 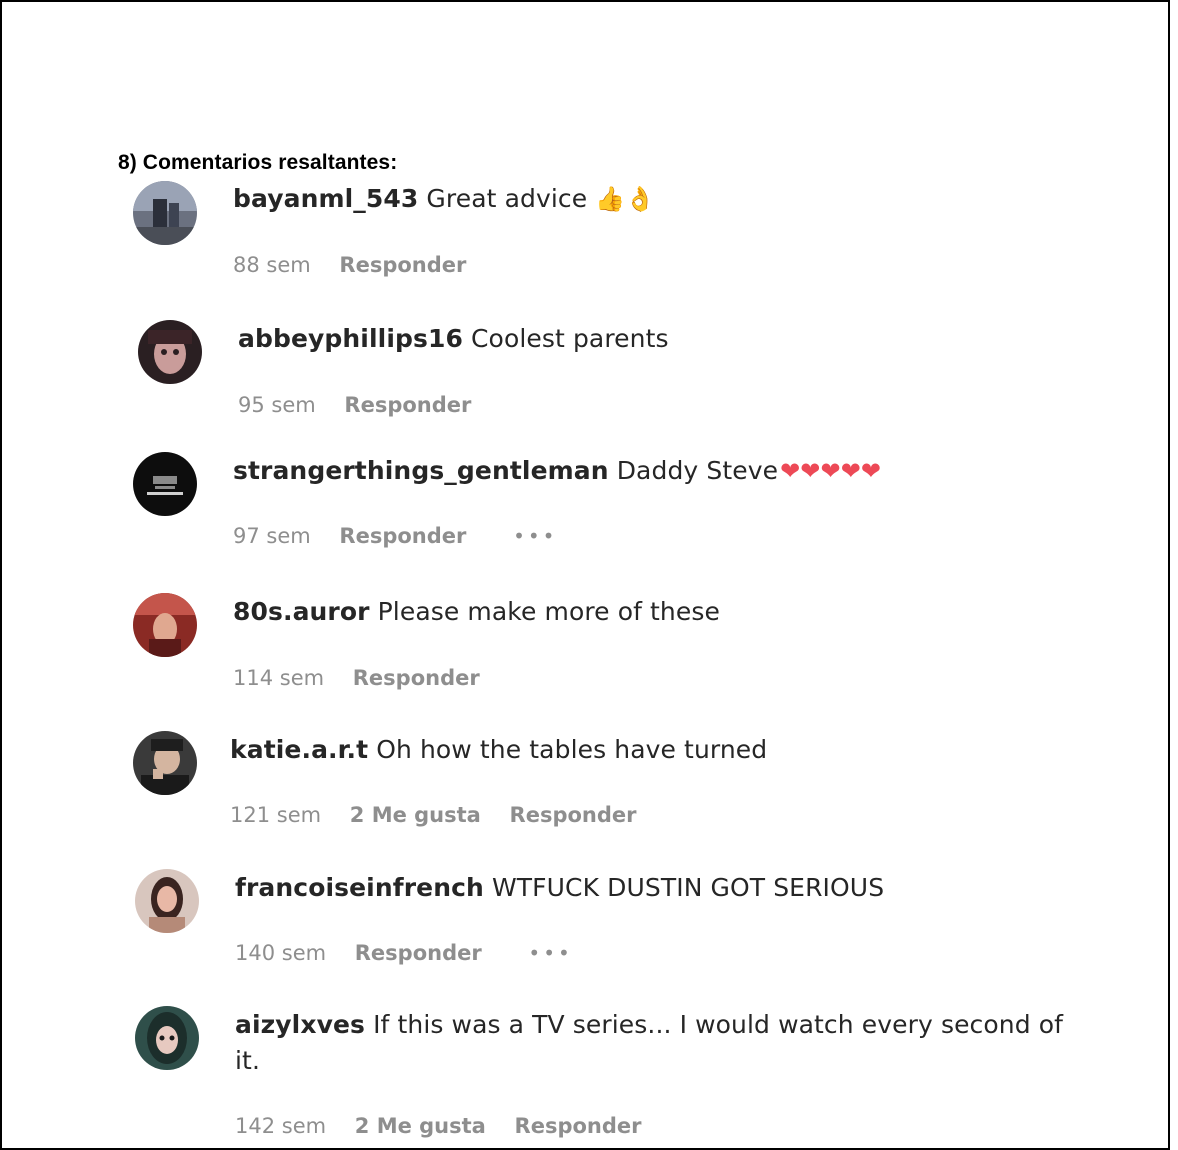 What do you see at coordinates (421, 470) in the screenshot?
I see `comment-username: strangerthings_gentleman` at bounding box center [421, 470].